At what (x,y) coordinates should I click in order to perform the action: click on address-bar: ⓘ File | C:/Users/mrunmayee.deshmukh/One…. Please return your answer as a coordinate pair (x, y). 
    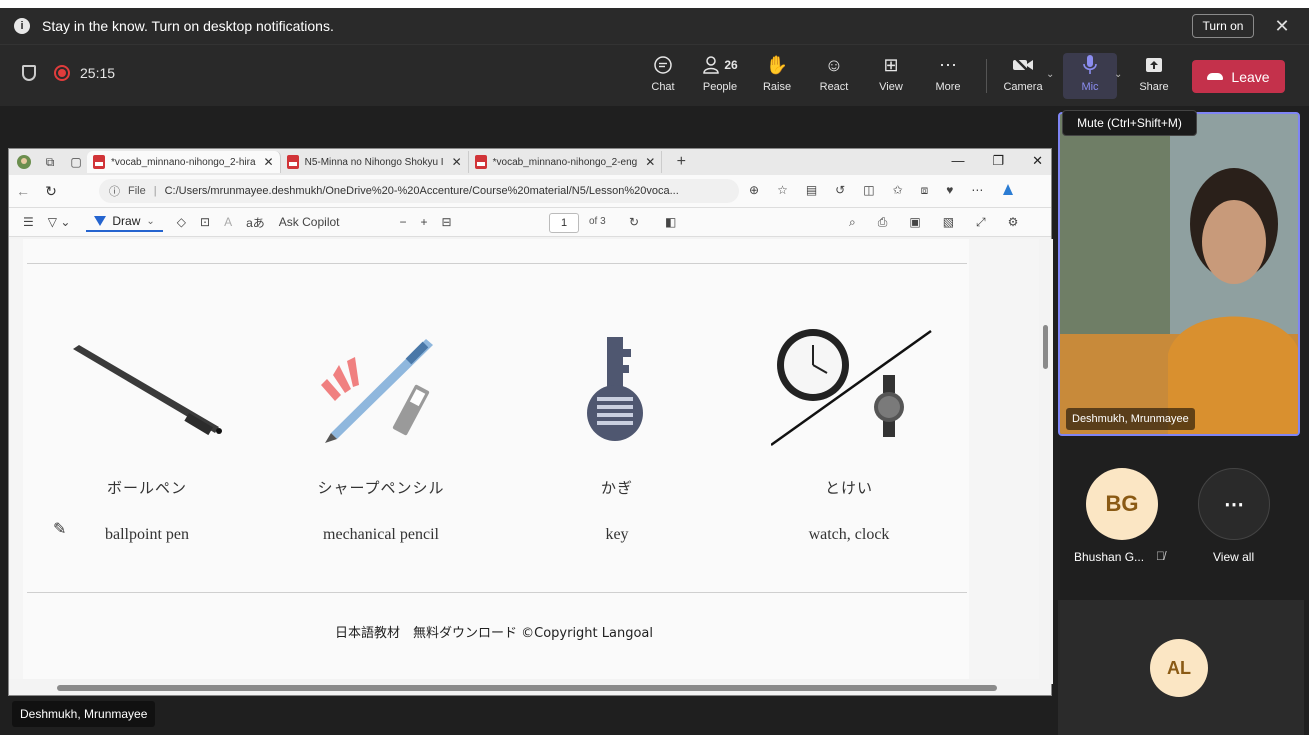
    Looking at the image, I should click on (419, 191).